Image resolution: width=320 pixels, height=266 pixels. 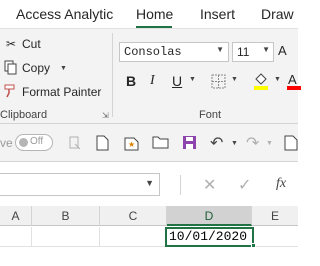 I want to click on font-size-value: 11, so click(x=243, y=52).